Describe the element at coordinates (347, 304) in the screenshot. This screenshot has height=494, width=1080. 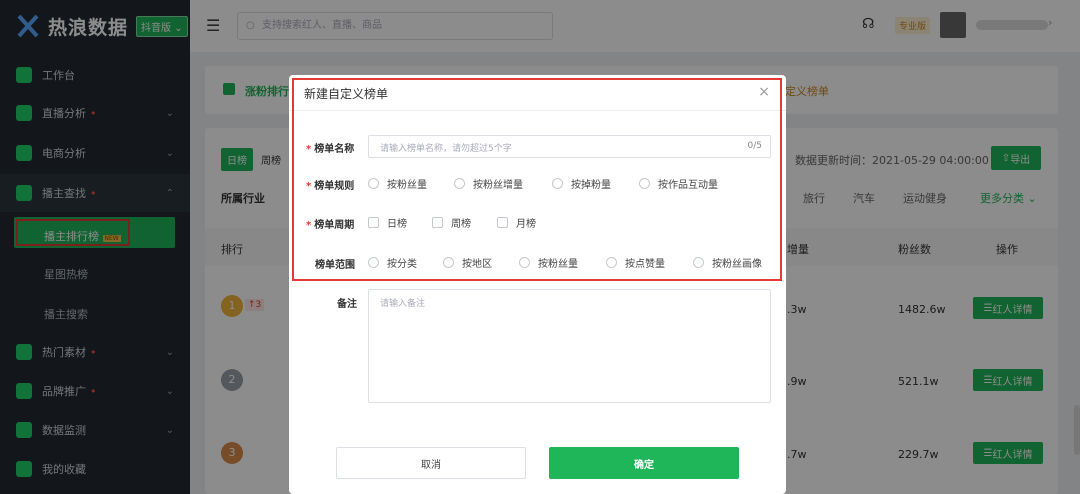
I see `note-label: 备注` at that location.